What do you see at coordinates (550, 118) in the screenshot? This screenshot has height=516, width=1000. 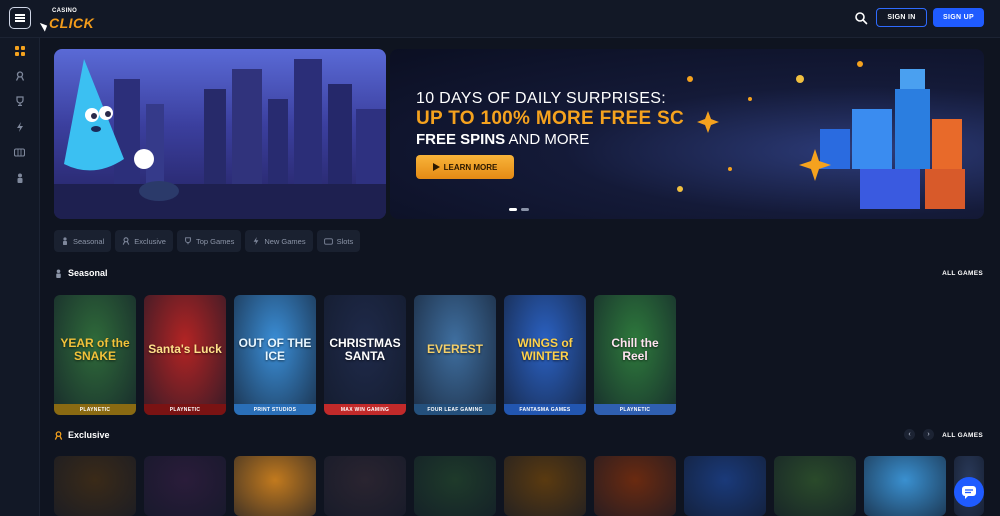 I see `promo-line-2: UP TO 100% MORE FREE SC` at bounding box center [550, 118].